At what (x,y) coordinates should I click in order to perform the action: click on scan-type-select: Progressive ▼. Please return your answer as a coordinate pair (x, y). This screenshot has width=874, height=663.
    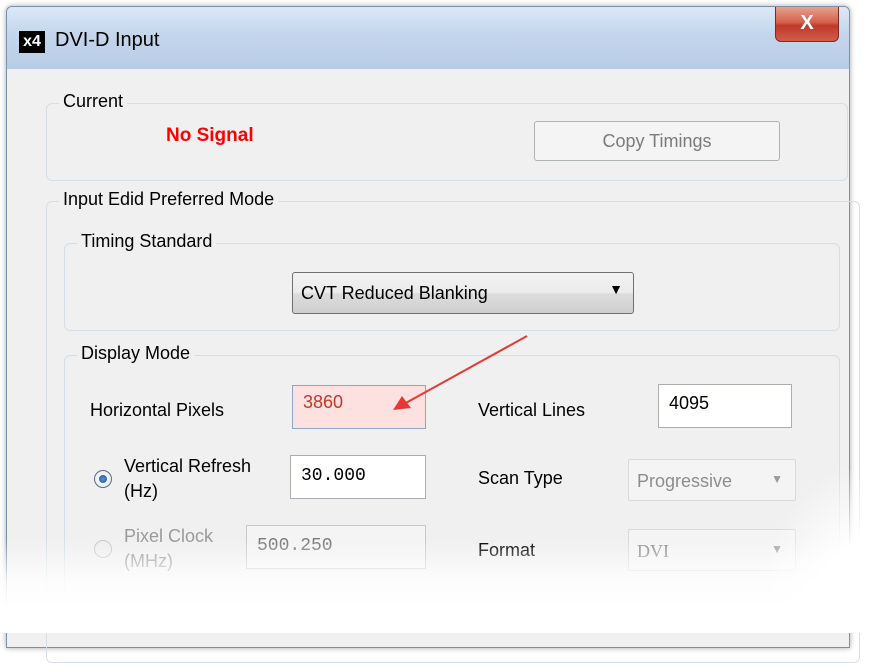
    Looking at the image, I should click on (712, 480).